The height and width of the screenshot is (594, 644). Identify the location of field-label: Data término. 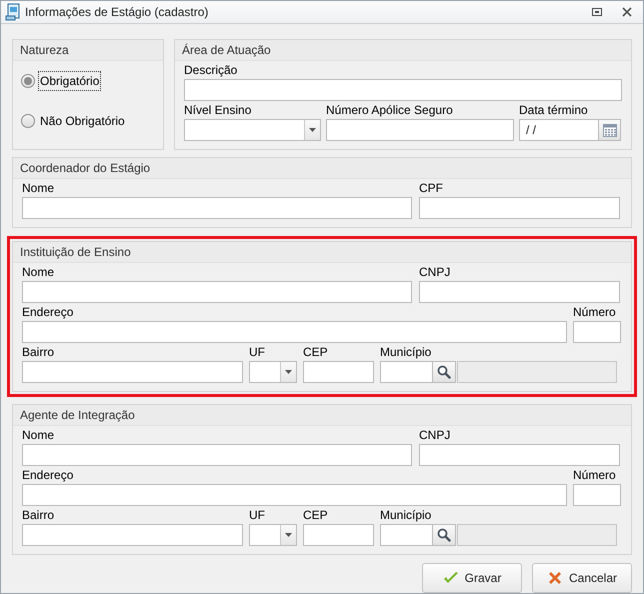
(554, 110).